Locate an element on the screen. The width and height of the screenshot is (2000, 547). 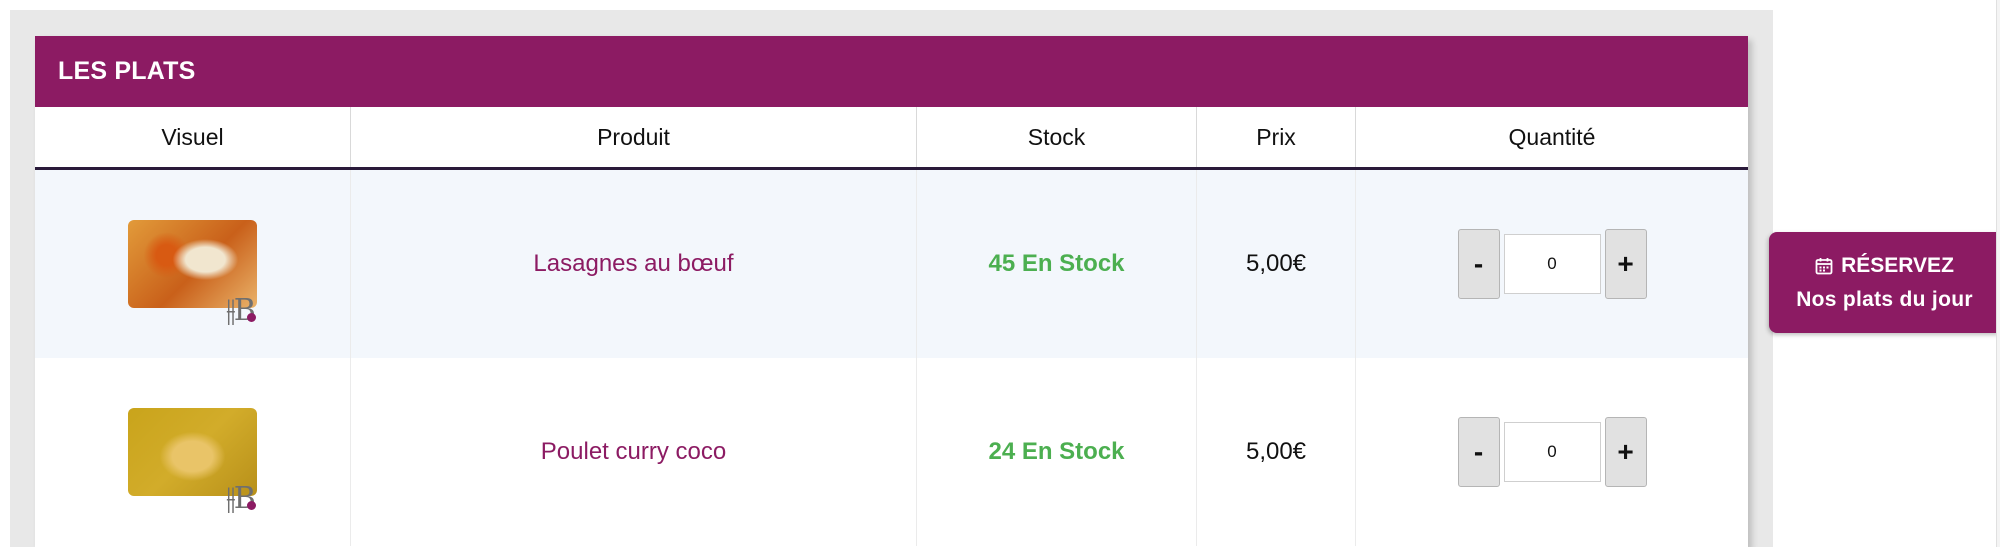
reserve-label: RÉSERVEZ is located at coordinates (1897, 265).